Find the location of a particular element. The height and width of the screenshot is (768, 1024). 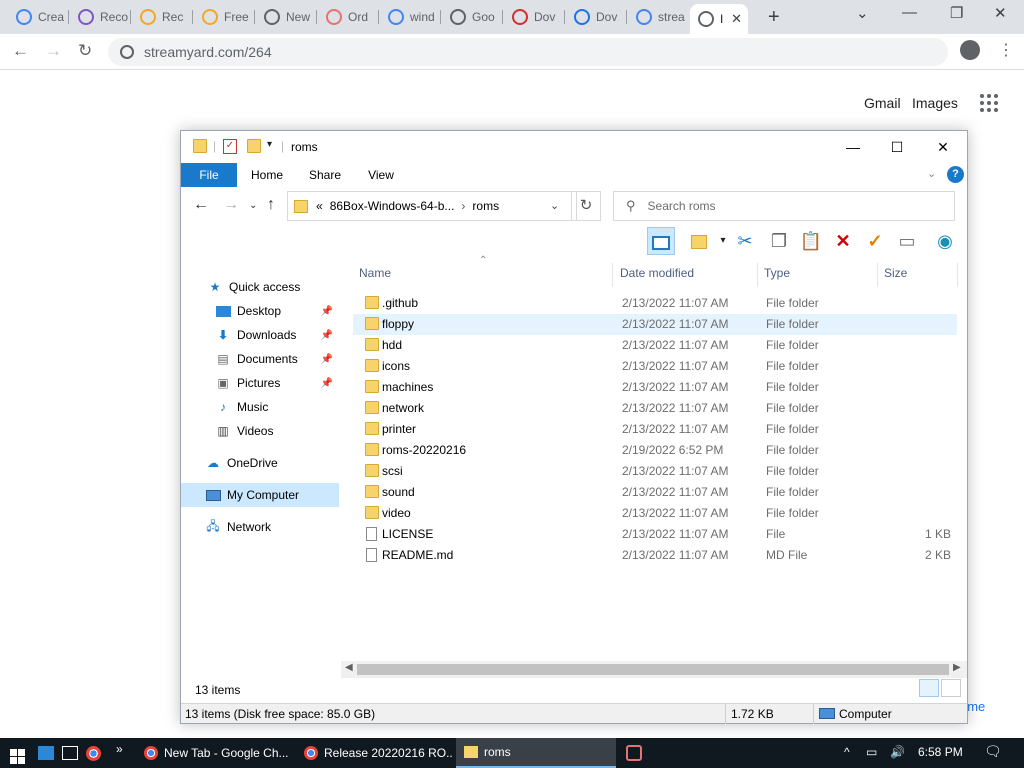

address-bar: streamyard.com/264 is located at coordinates (528, 52).